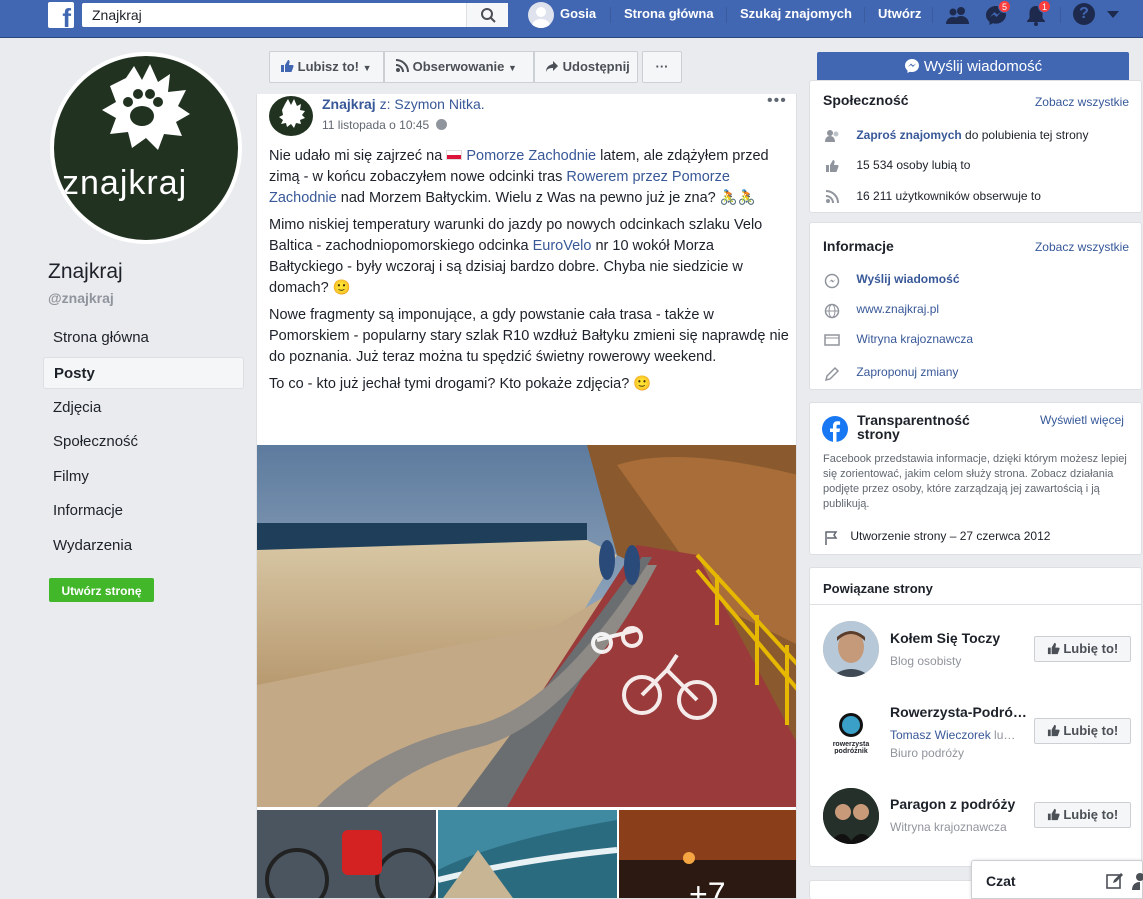 The width and height of the screenshot is (1143, 899). What do you see at coordinates (291, 116) in the screenshot?
I see `post-author-avatar` at bounding box center [291, 116].